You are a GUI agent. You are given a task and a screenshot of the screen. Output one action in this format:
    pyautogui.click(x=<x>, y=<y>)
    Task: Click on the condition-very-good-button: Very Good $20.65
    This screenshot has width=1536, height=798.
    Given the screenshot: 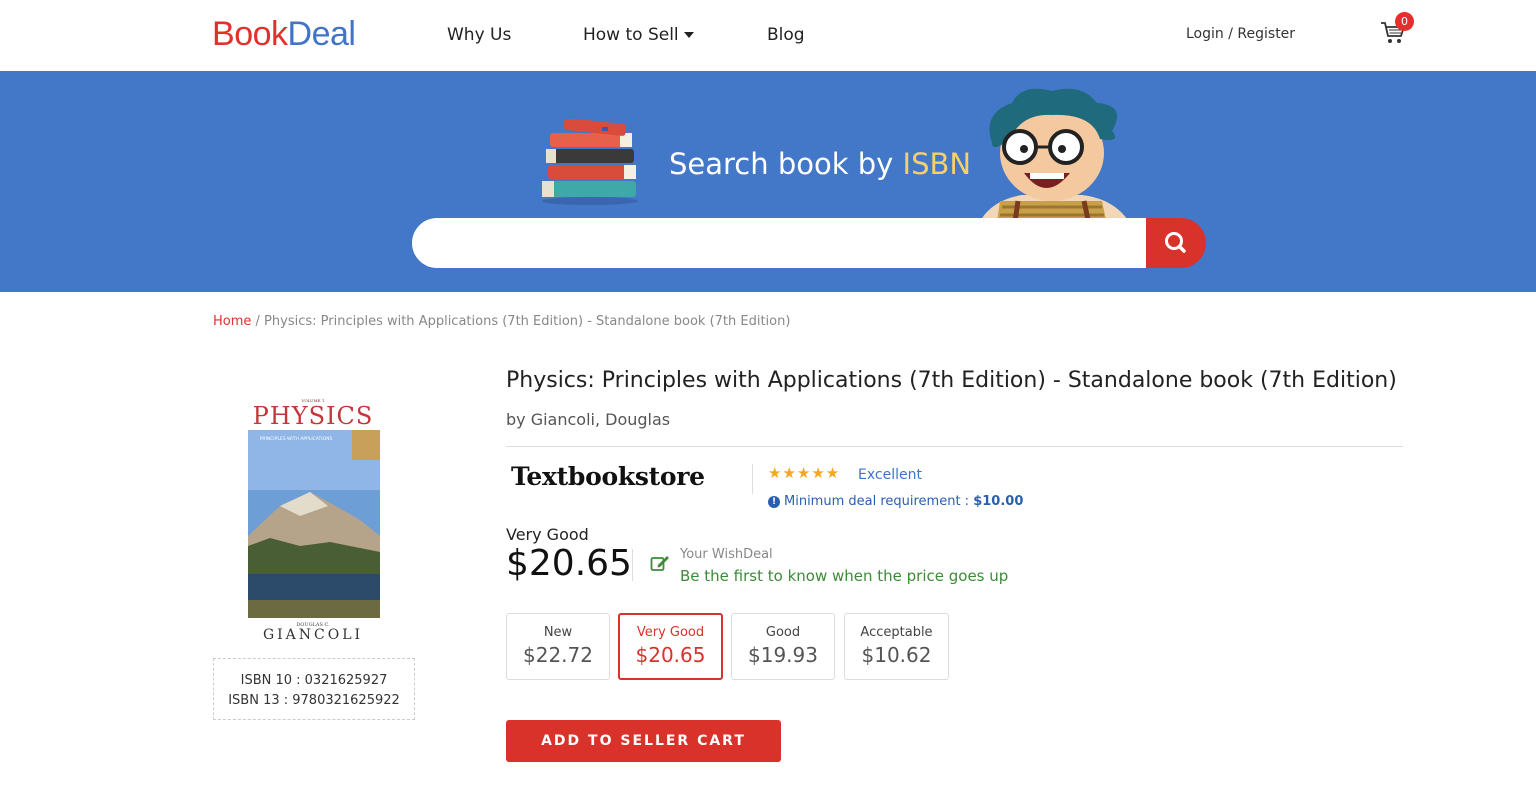 What is the action you would take?
    pyautogui.click(x=670, y=646)
    